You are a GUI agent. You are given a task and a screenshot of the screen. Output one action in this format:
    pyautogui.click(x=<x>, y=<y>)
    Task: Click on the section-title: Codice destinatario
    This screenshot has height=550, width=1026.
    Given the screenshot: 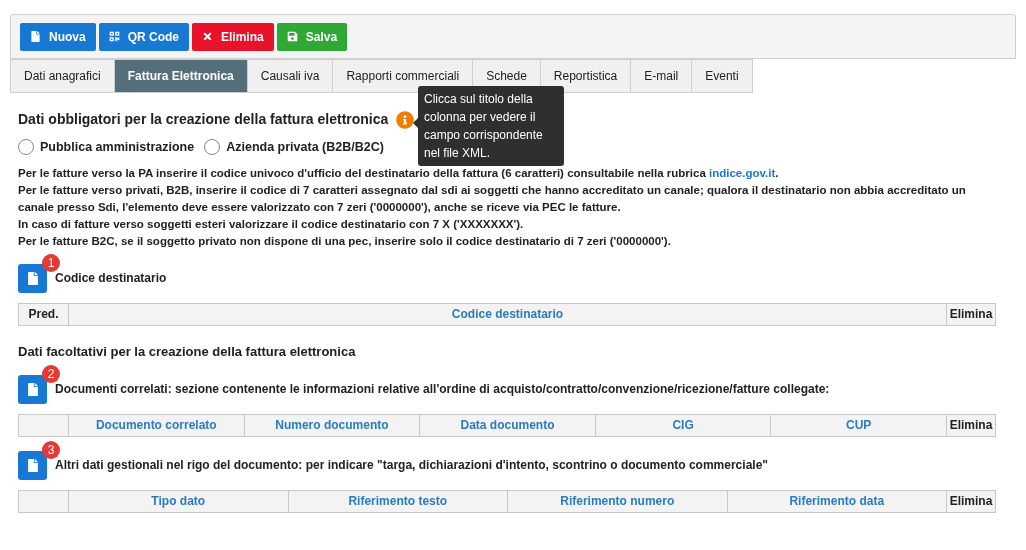 What is the action you would take?
    pyautogui.click(x=111, y=278)
    